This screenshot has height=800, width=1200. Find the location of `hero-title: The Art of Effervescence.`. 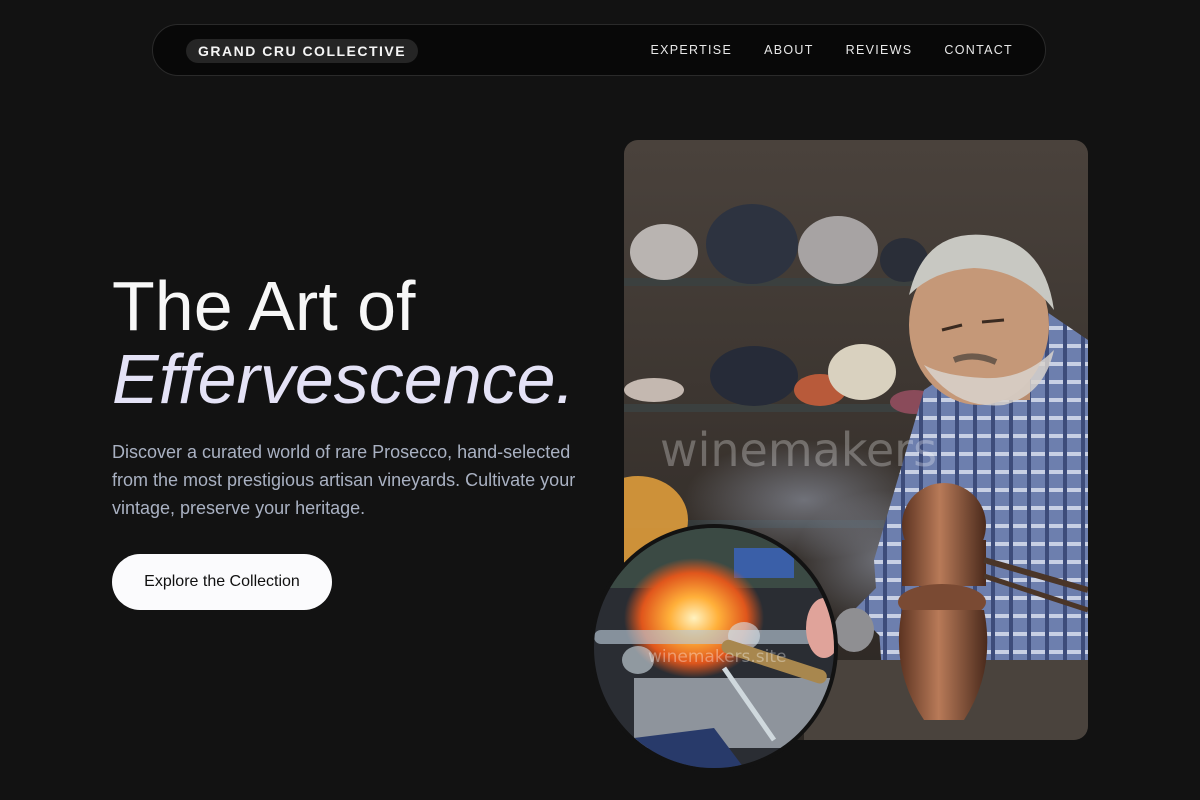

hero-title: The Art of Effervescence. is located at coordinates (343, 343).